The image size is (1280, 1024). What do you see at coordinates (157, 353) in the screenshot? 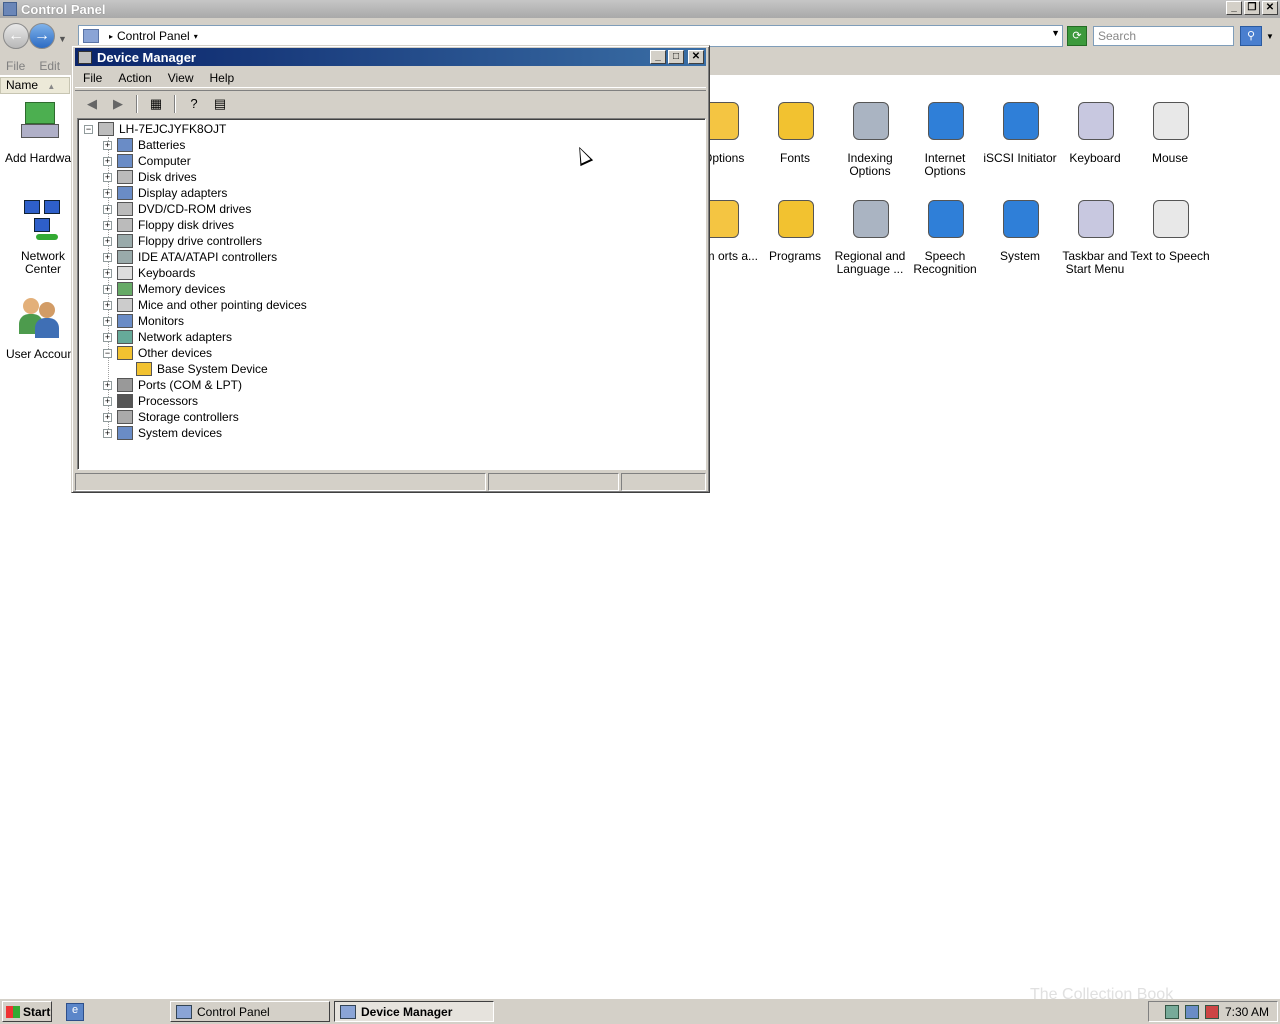
I see `tree-node: − Other devices` at bounding box center [157, 353].